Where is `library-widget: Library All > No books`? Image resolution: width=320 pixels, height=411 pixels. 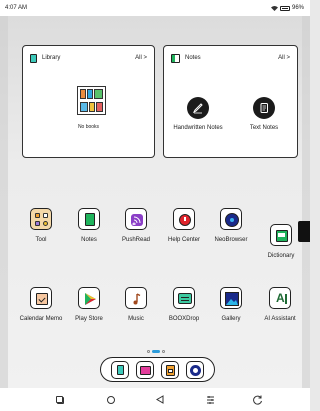
library-widget: Library All > No books is located at coordinates (88, 101).